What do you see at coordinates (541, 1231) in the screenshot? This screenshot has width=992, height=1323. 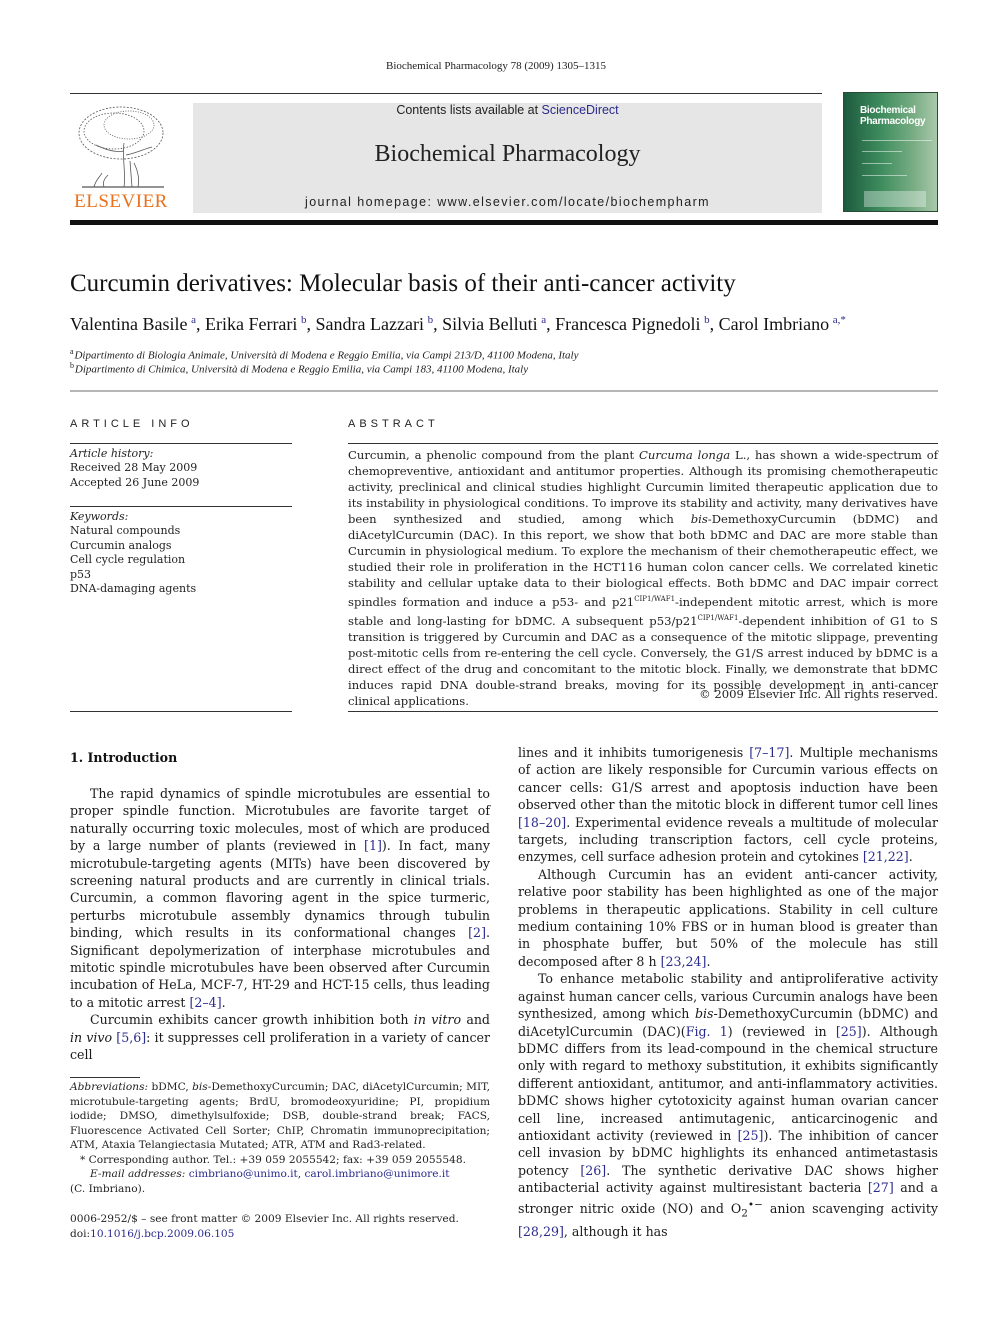 I see `citation-link: [28,29]` at bounding box center [541, 1231].